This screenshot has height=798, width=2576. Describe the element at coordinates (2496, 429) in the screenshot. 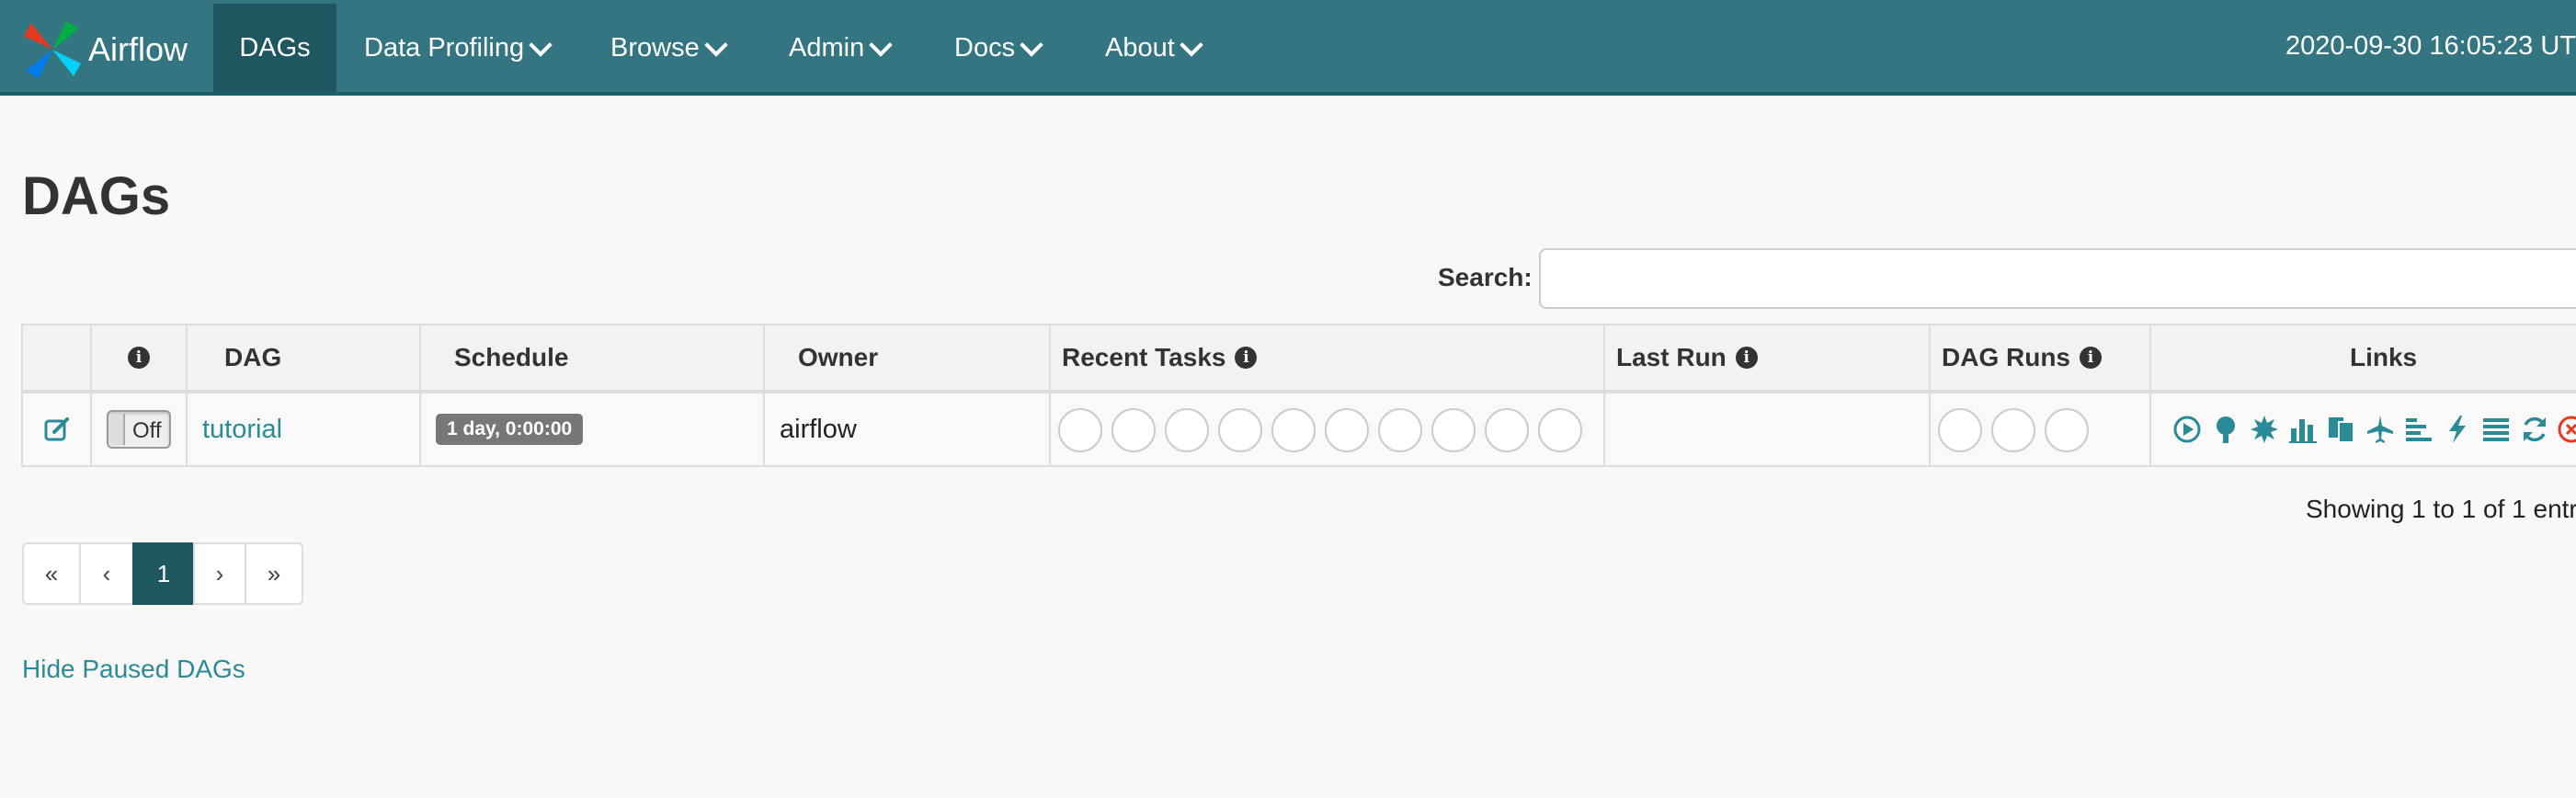

I see `logs-icon` at that location.